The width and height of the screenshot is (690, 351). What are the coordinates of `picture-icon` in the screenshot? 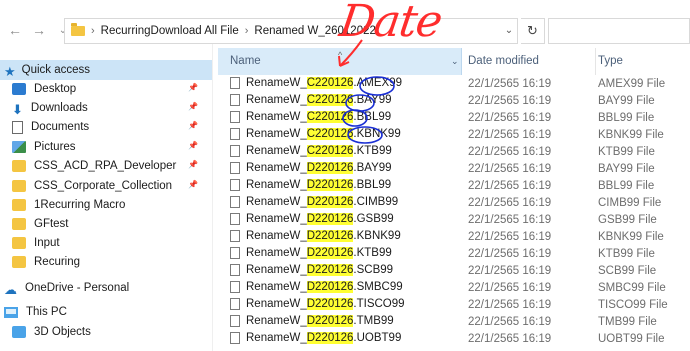 It's located at (19, 147).